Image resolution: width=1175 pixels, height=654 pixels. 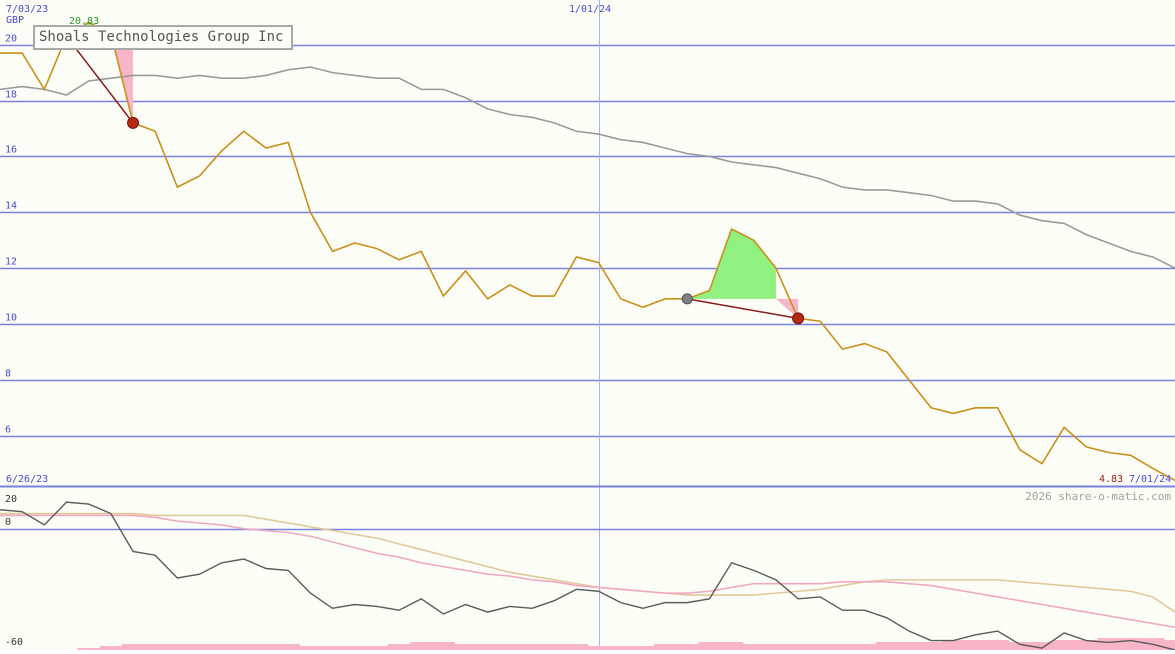 I want to click on y-tick-label: 12, so click(x=11, y=262).